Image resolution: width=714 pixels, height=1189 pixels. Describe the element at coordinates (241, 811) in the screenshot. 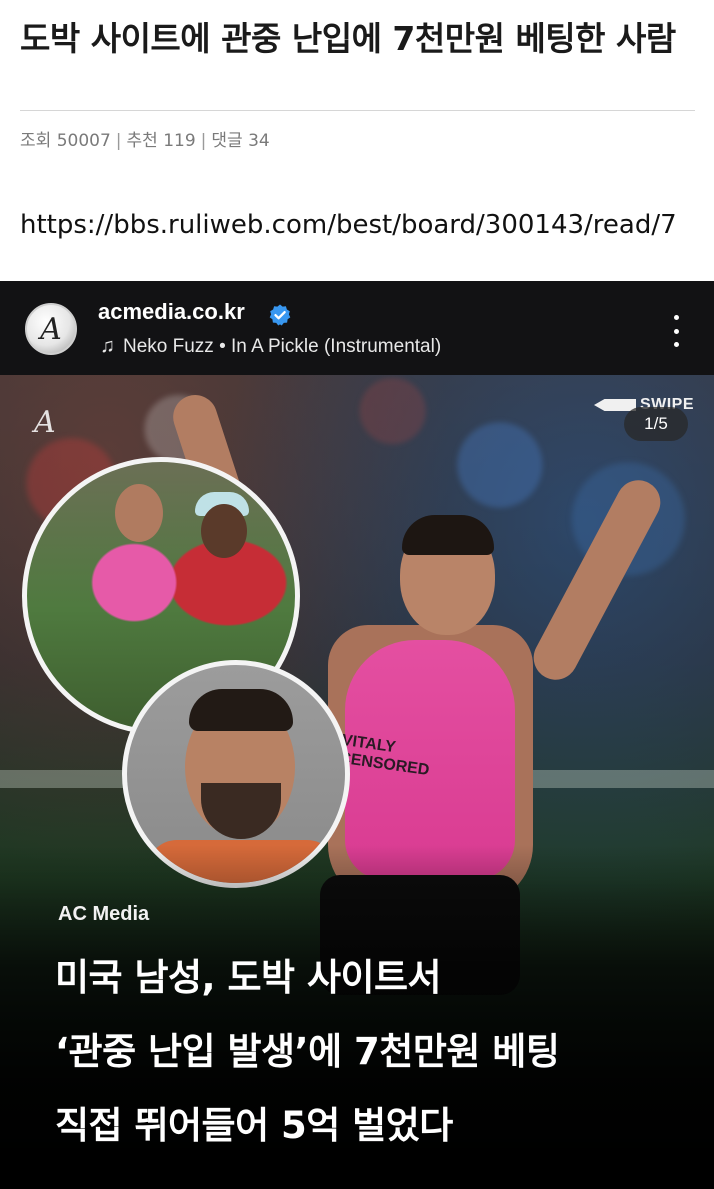

I see `mugshot-beard` at that location.